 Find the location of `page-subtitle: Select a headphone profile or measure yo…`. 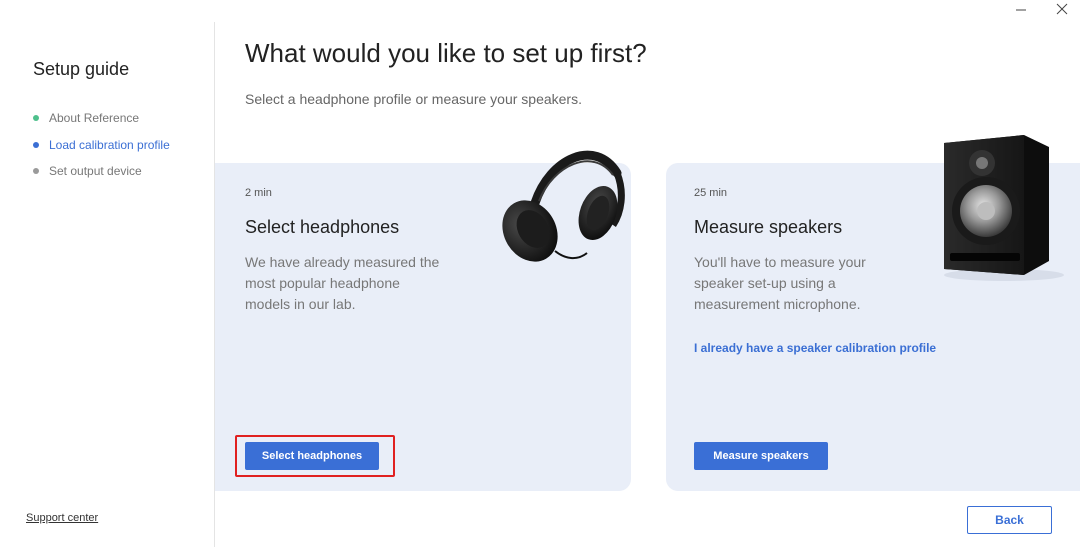

page-subtitle: Select a headphone profile or measure yo… is located at coordinates (413, 99).